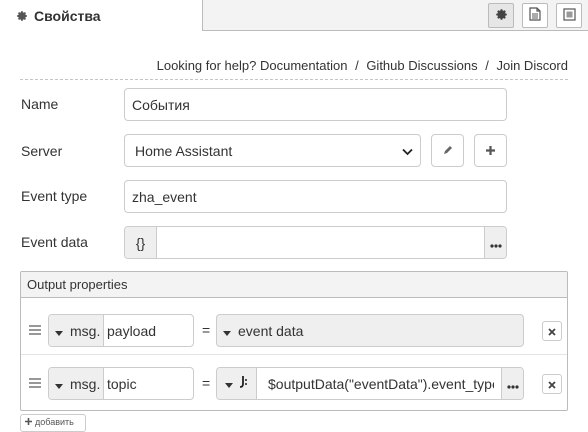 This screenshot has width=588, height=432. Describe the element at coordinates (303, 65) in the screenshot. I see `documentation-link: Documentation` at that location.